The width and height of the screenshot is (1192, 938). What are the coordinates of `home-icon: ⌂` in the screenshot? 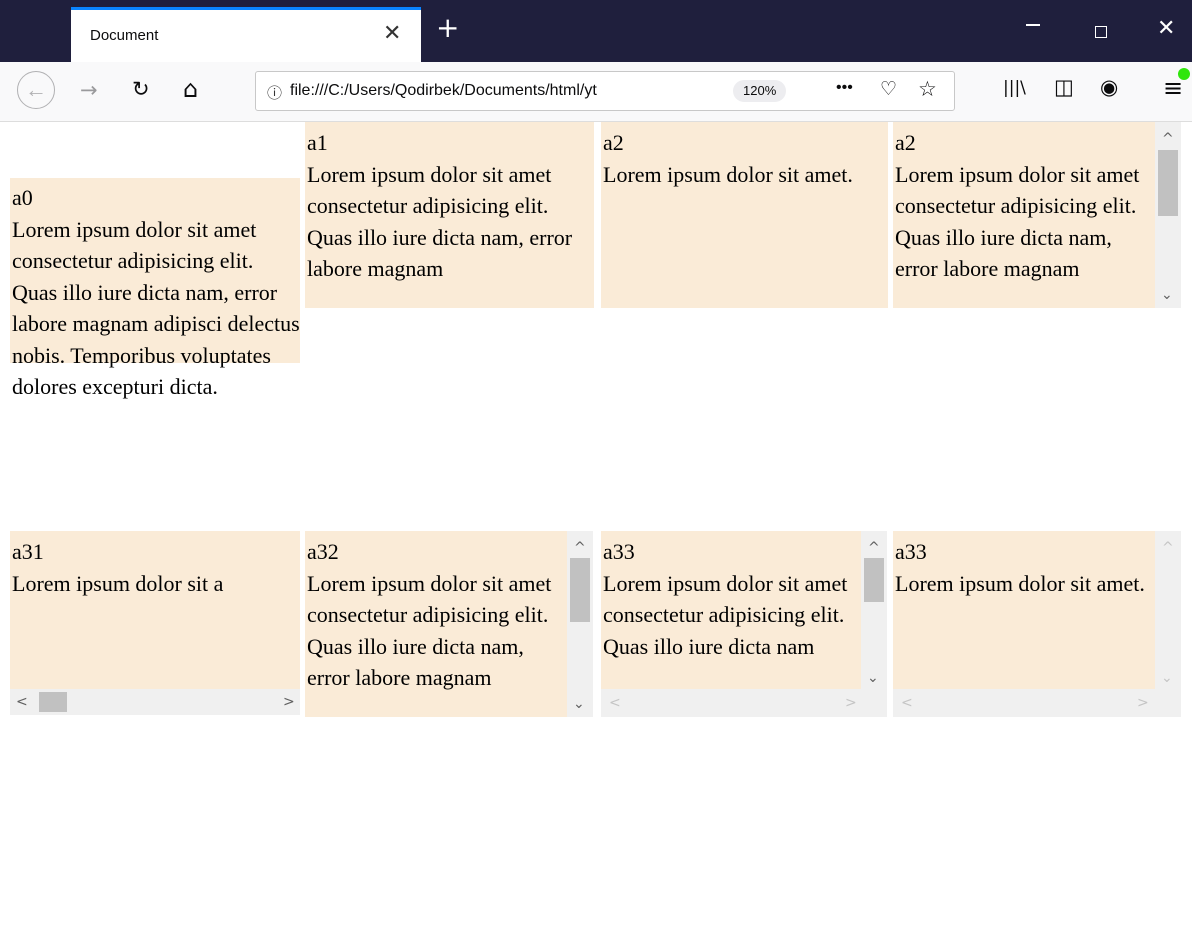 It's located at (190, 89).